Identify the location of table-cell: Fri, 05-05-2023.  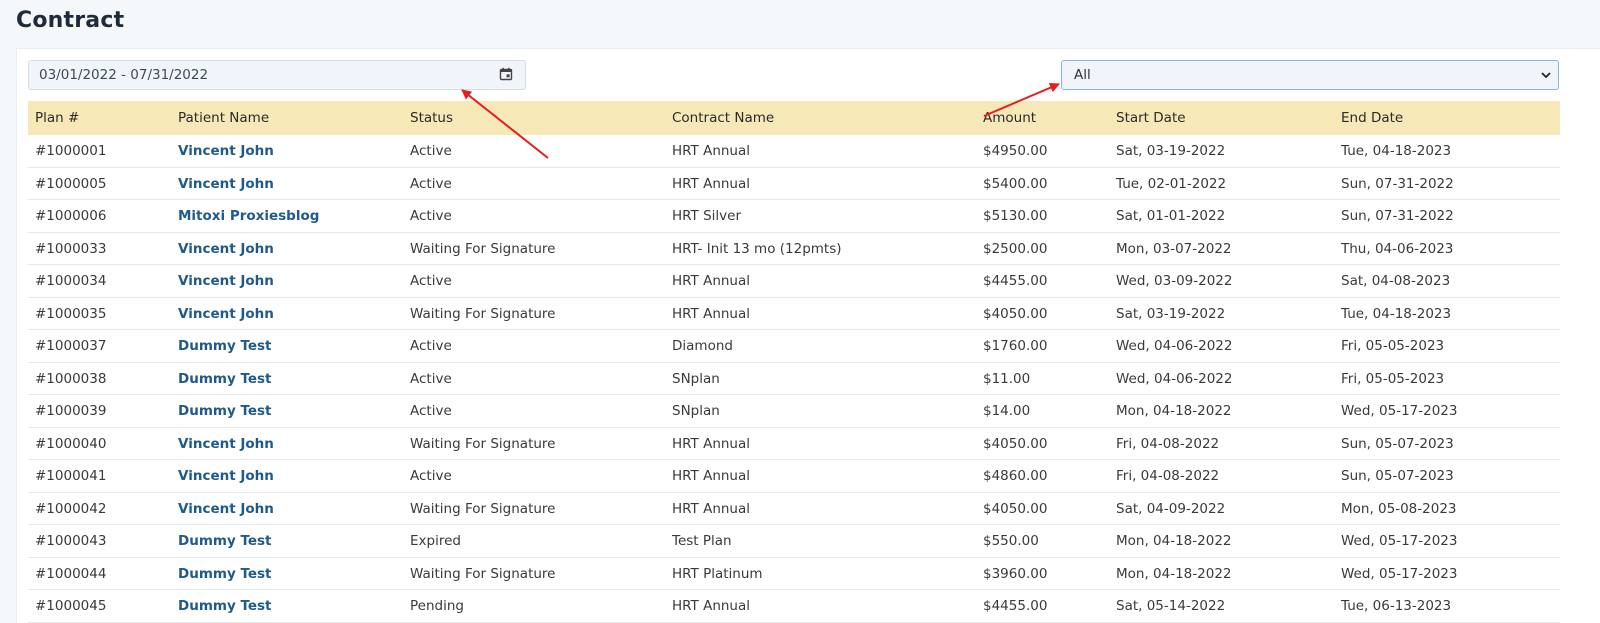
(1393, 346).